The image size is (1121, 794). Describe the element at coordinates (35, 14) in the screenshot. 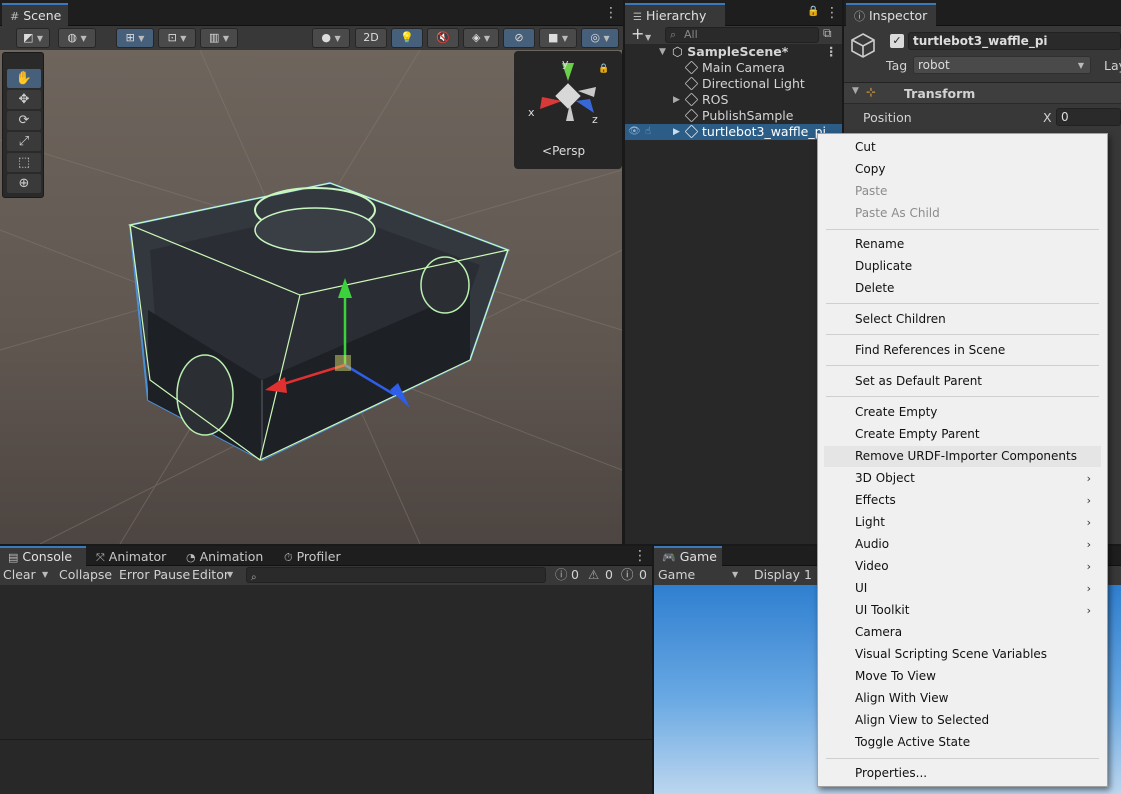

I see `tab-scene: # Scene` at that location.